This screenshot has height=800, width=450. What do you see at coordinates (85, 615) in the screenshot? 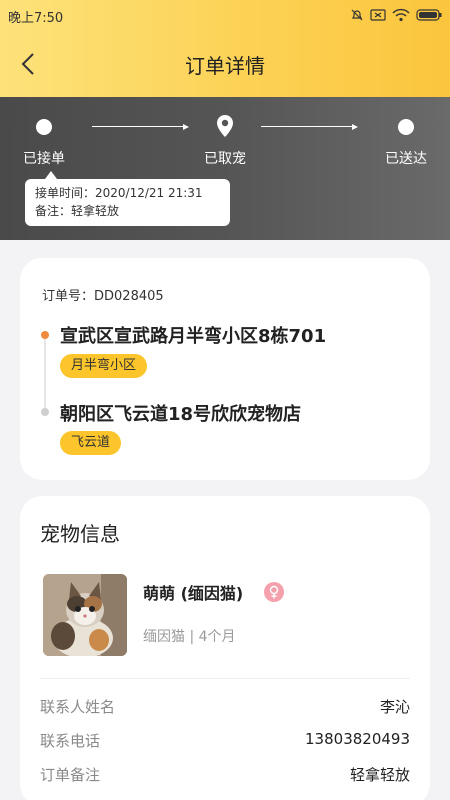
I see `pet-photo` at bounding box center [85, 615].